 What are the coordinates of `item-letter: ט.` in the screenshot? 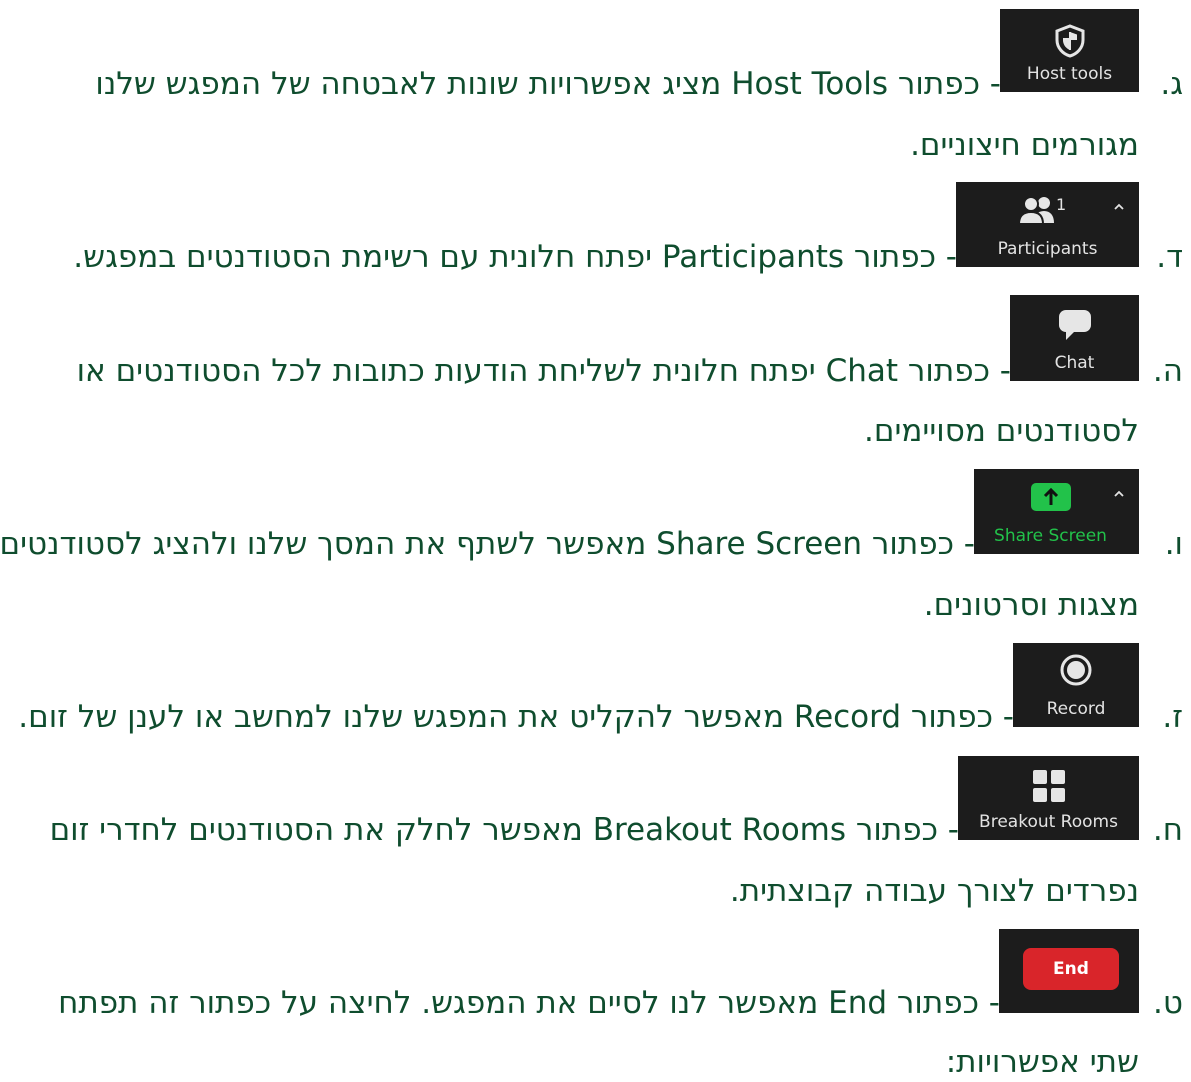 It's located at (1168, 1003).